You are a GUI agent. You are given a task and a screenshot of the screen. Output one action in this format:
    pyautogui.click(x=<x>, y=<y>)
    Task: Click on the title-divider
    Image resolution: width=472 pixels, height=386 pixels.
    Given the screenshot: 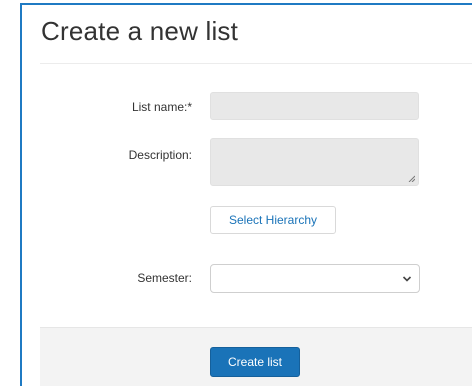 What is the action you would take?
    pyautogui.click(x=256, y=63)
    